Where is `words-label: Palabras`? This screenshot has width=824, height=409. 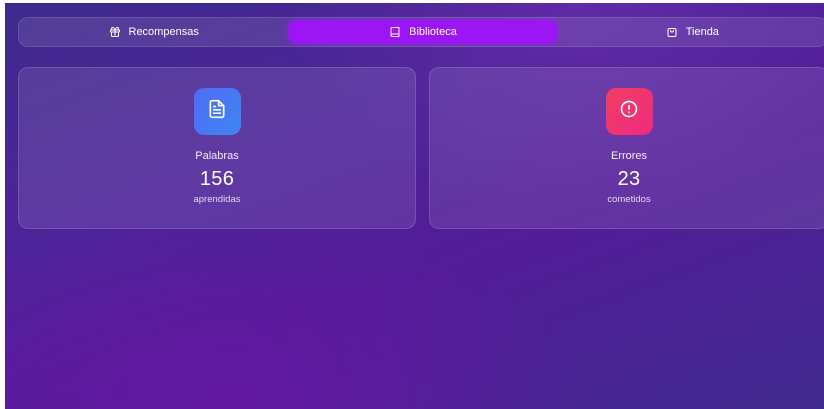
words-label: Palabras is located at coordinates (217, 156).